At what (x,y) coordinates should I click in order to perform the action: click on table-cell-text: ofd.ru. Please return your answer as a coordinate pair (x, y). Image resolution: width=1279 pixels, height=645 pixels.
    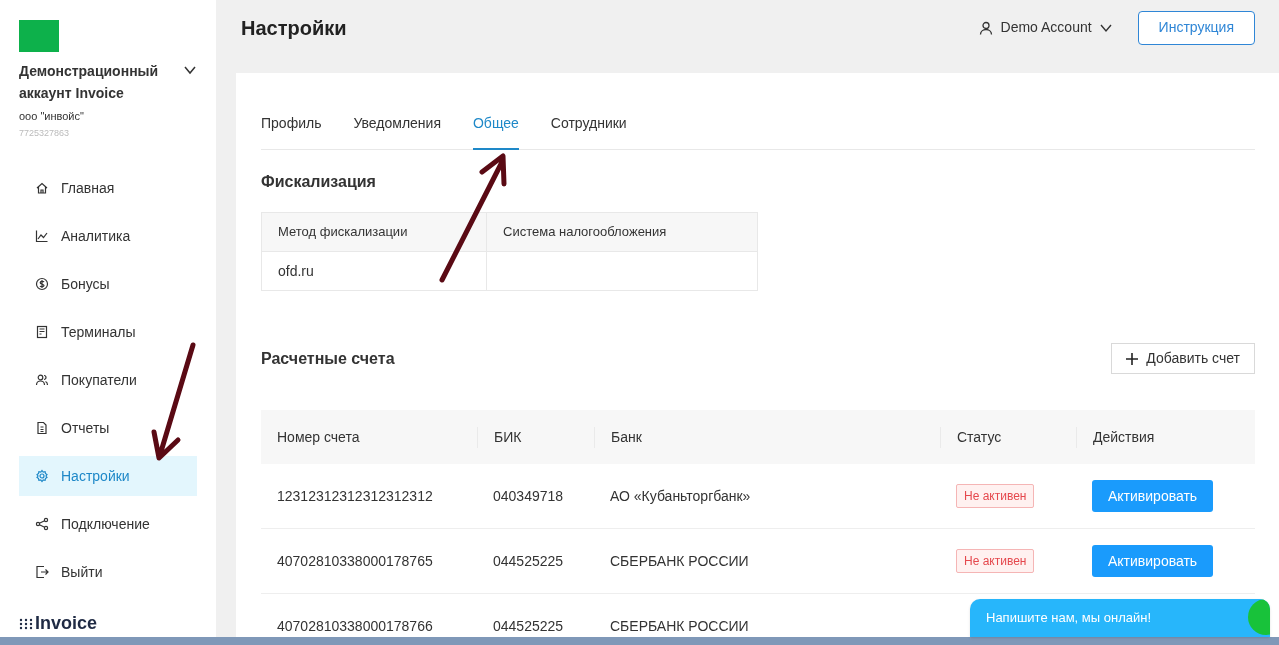
    Looking at the image, I should click on (296, 271).